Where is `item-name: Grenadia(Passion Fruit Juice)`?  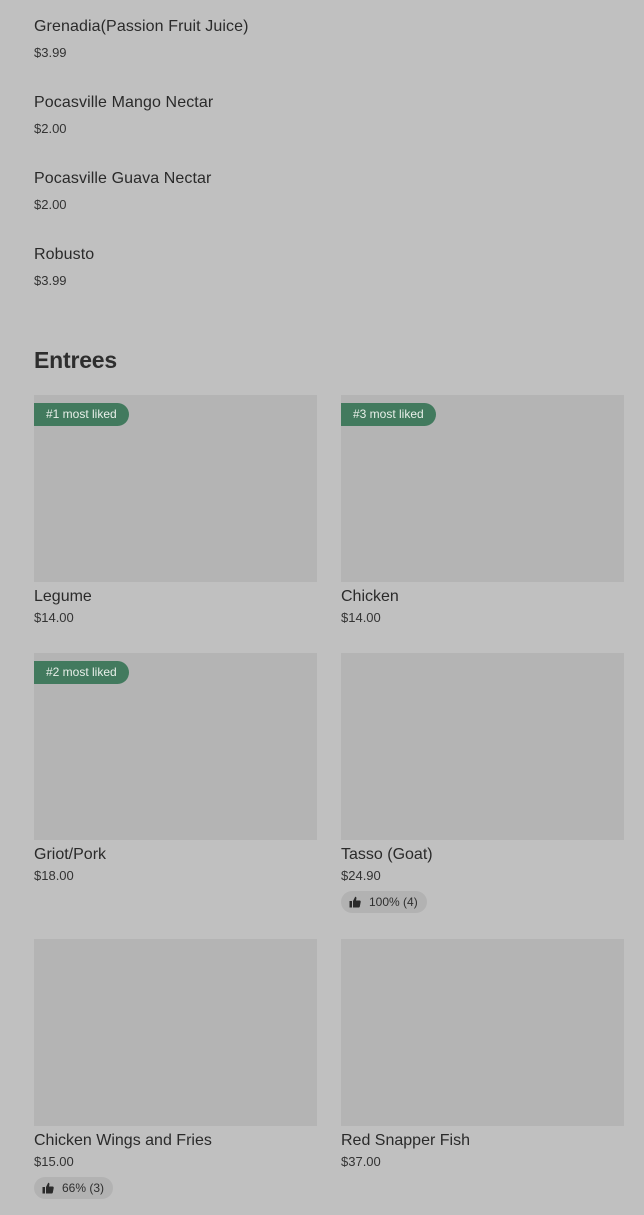 item-name: Grenadia(Passion Fruit Juice) is located at coordinates (141, 26).